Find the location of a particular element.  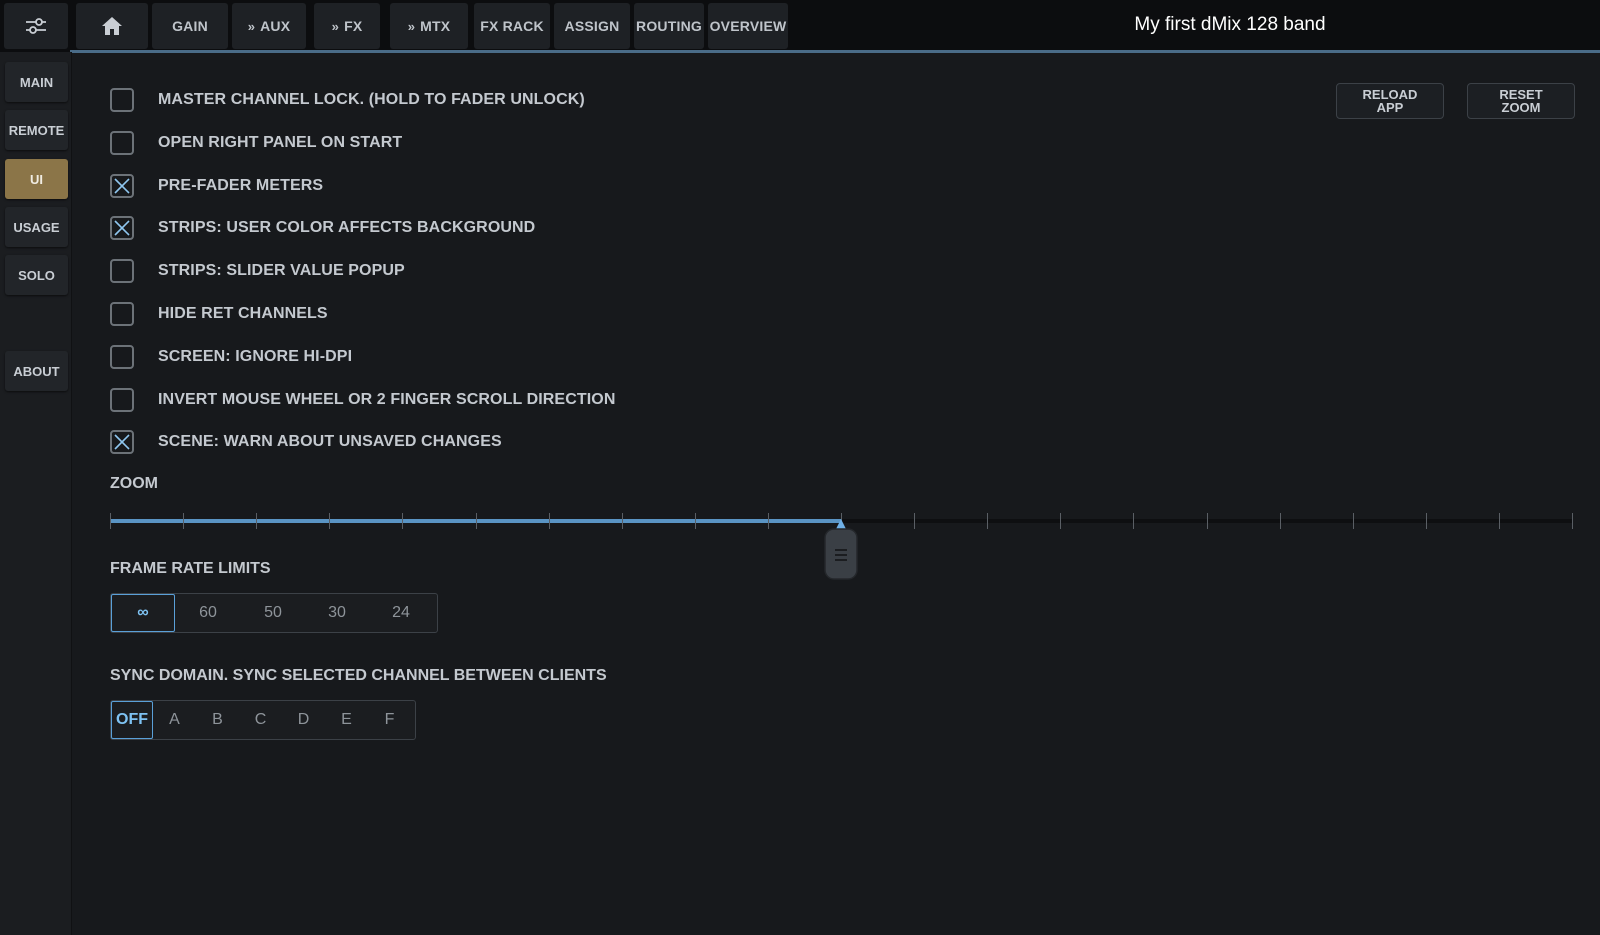

sync-domain-option: B is located at coordinates (217, 720).